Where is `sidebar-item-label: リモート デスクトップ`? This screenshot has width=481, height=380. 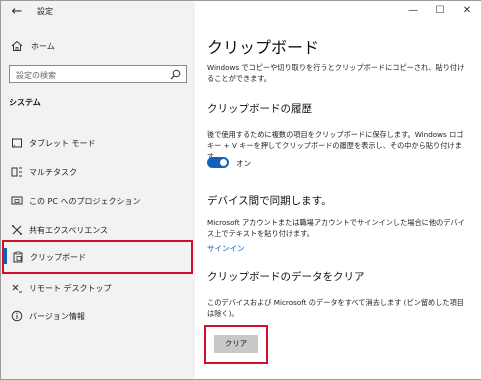 sidebar-item-label: リモート デスクトップ is located at coordinates (70, 288).